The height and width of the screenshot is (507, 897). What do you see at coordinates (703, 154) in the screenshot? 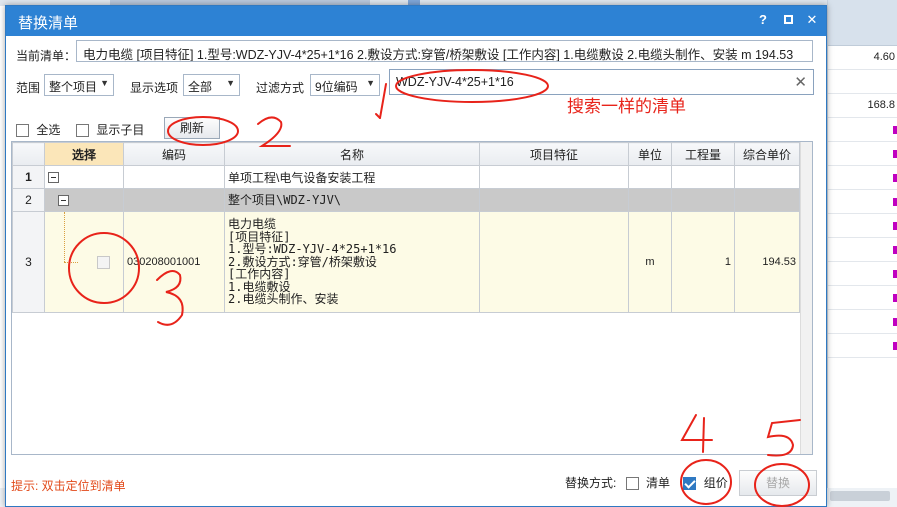
I see `column-header-quantity: 工程量` at bounding box center [703, 154].